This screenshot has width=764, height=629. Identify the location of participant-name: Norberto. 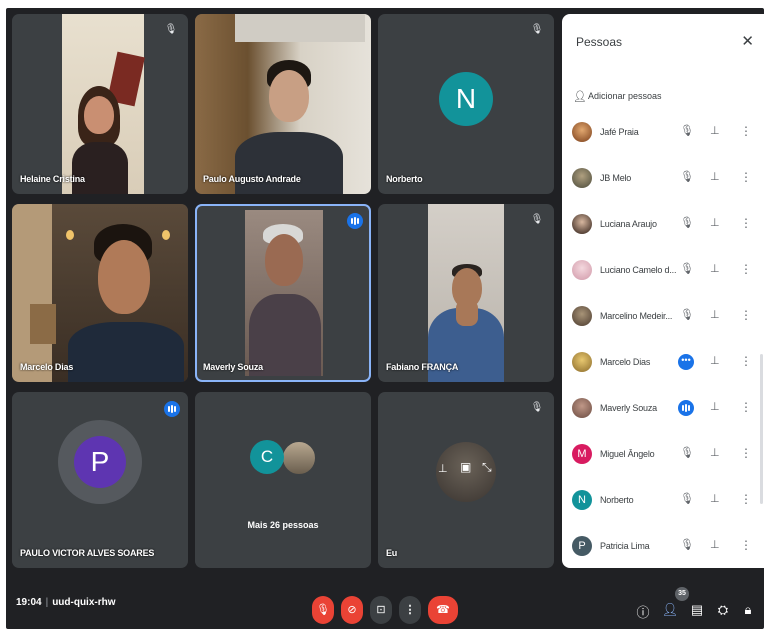
(617, 500).